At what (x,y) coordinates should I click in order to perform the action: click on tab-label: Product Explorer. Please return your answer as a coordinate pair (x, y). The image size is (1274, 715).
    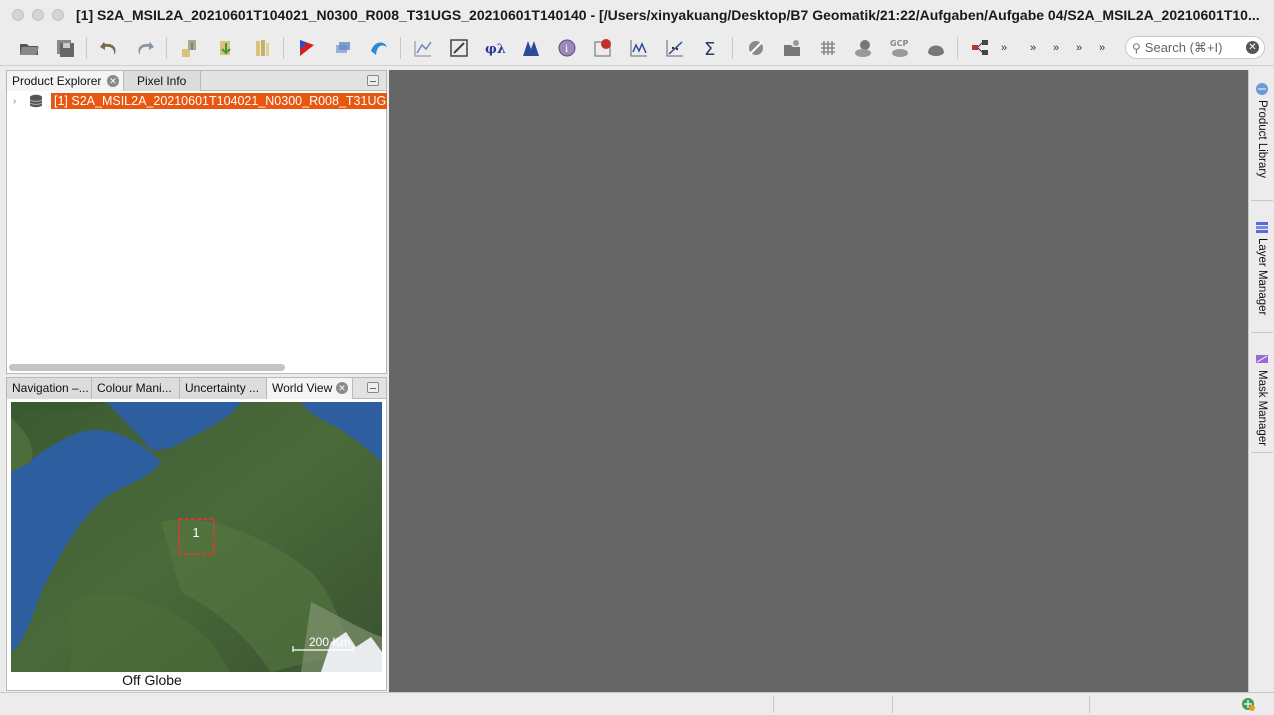
    Looking at the image, I should click on (57, 81).